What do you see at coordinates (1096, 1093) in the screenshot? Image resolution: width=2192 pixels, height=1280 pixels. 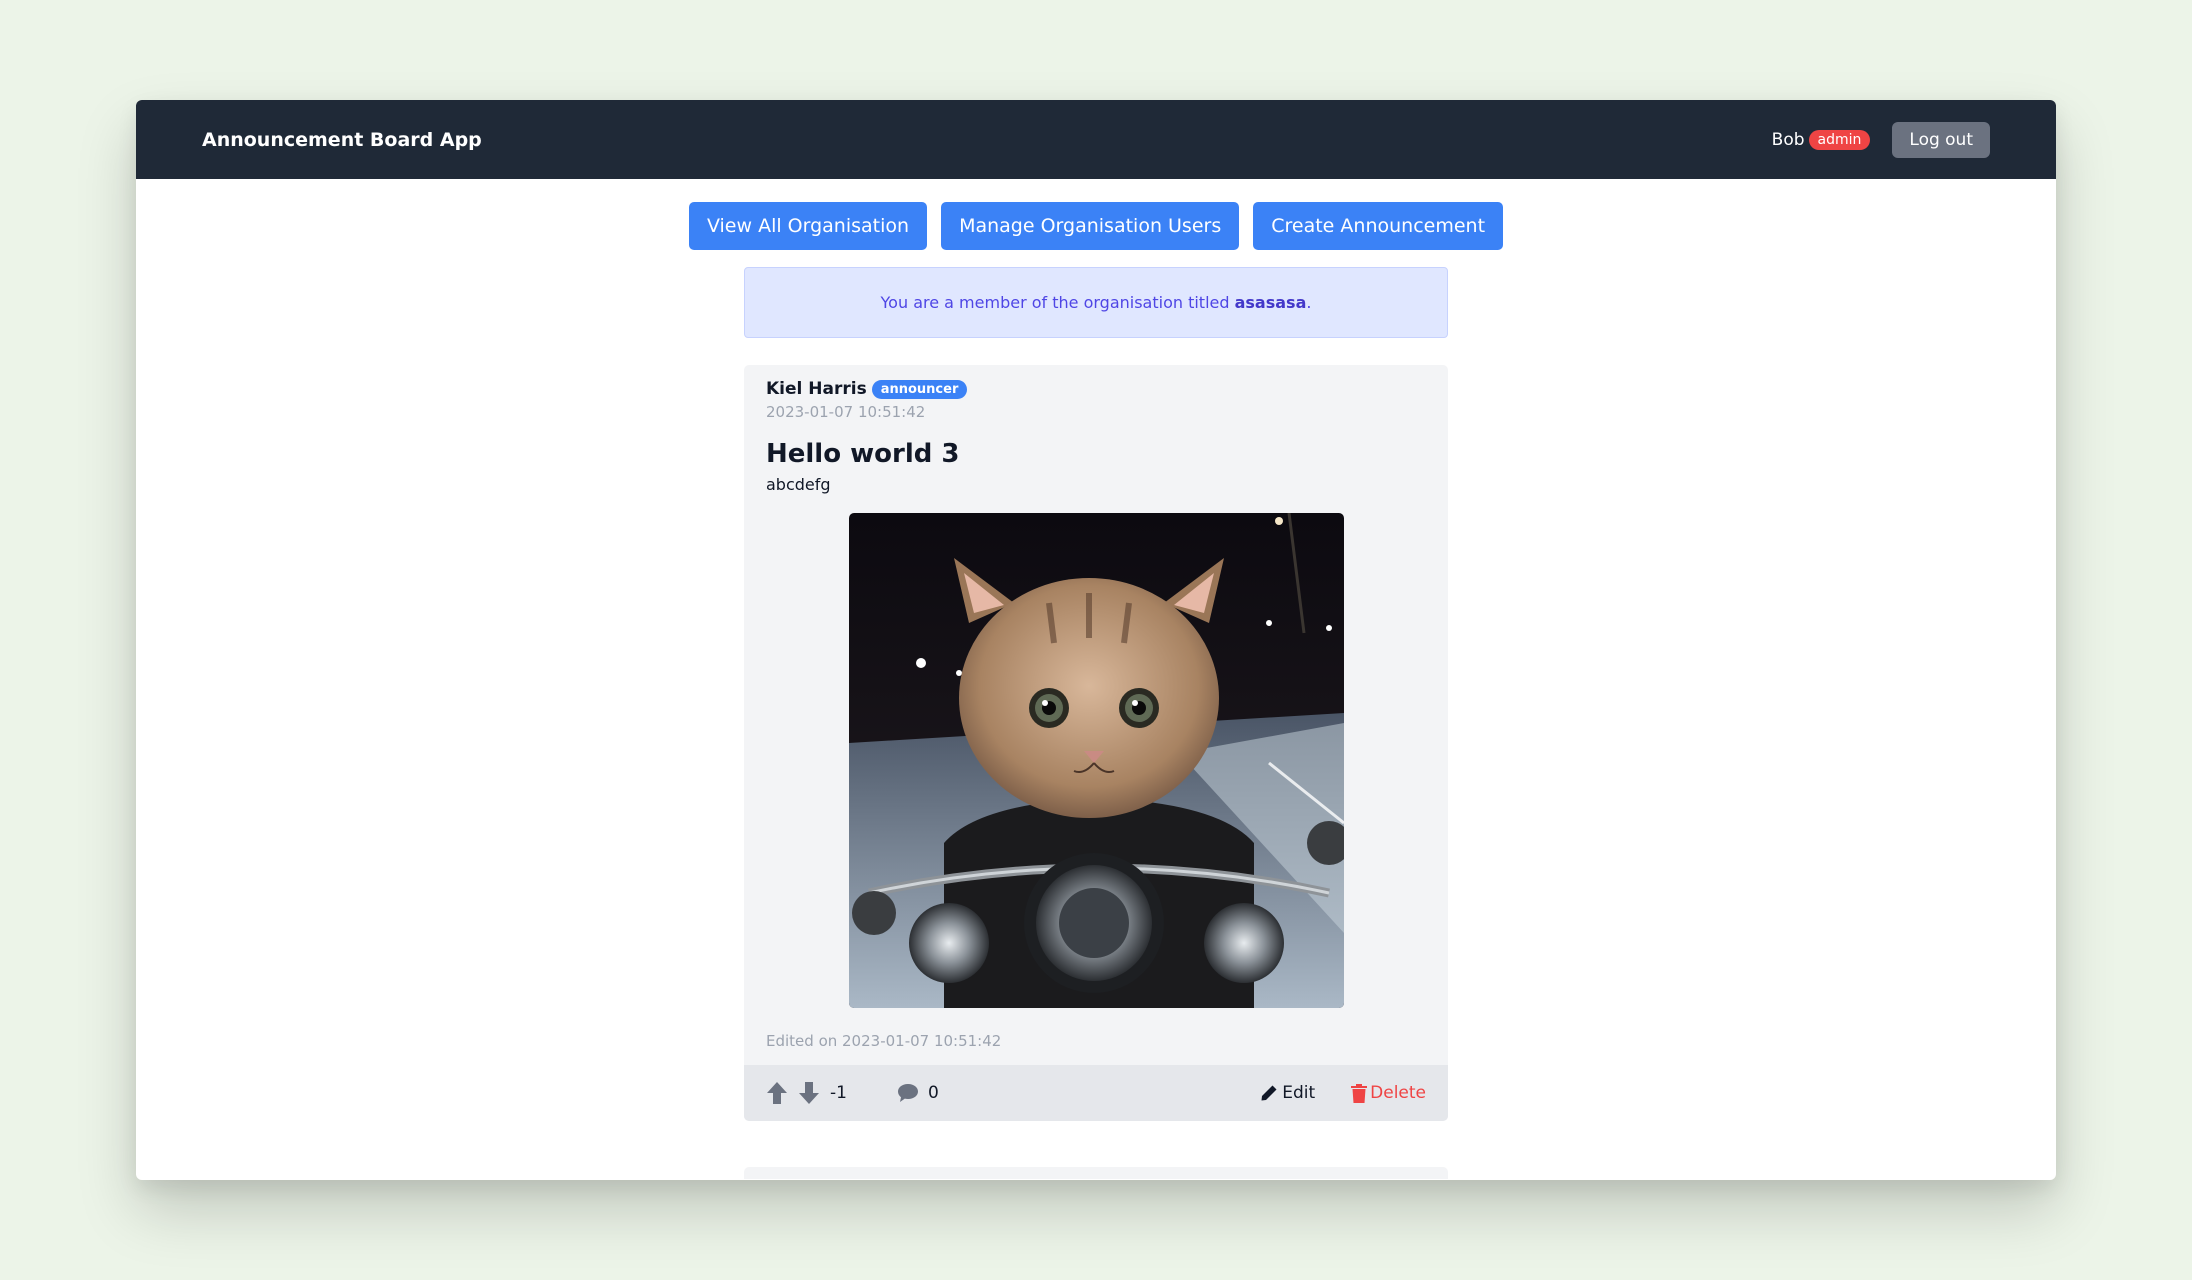 I see `announcement-footer: -1 0 Edit Delete` at bounding box center [1096, 1093].